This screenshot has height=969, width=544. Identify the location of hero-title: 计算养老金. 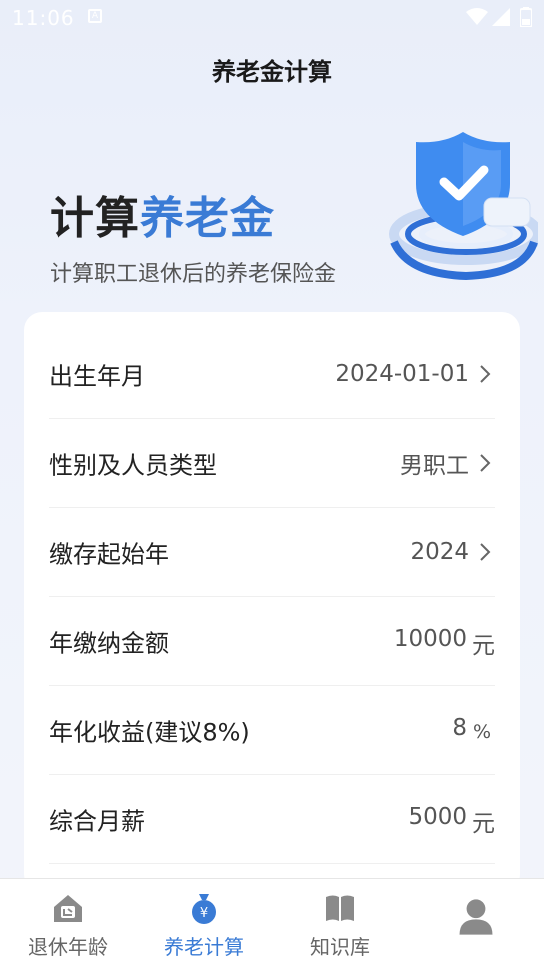
(162, 214).